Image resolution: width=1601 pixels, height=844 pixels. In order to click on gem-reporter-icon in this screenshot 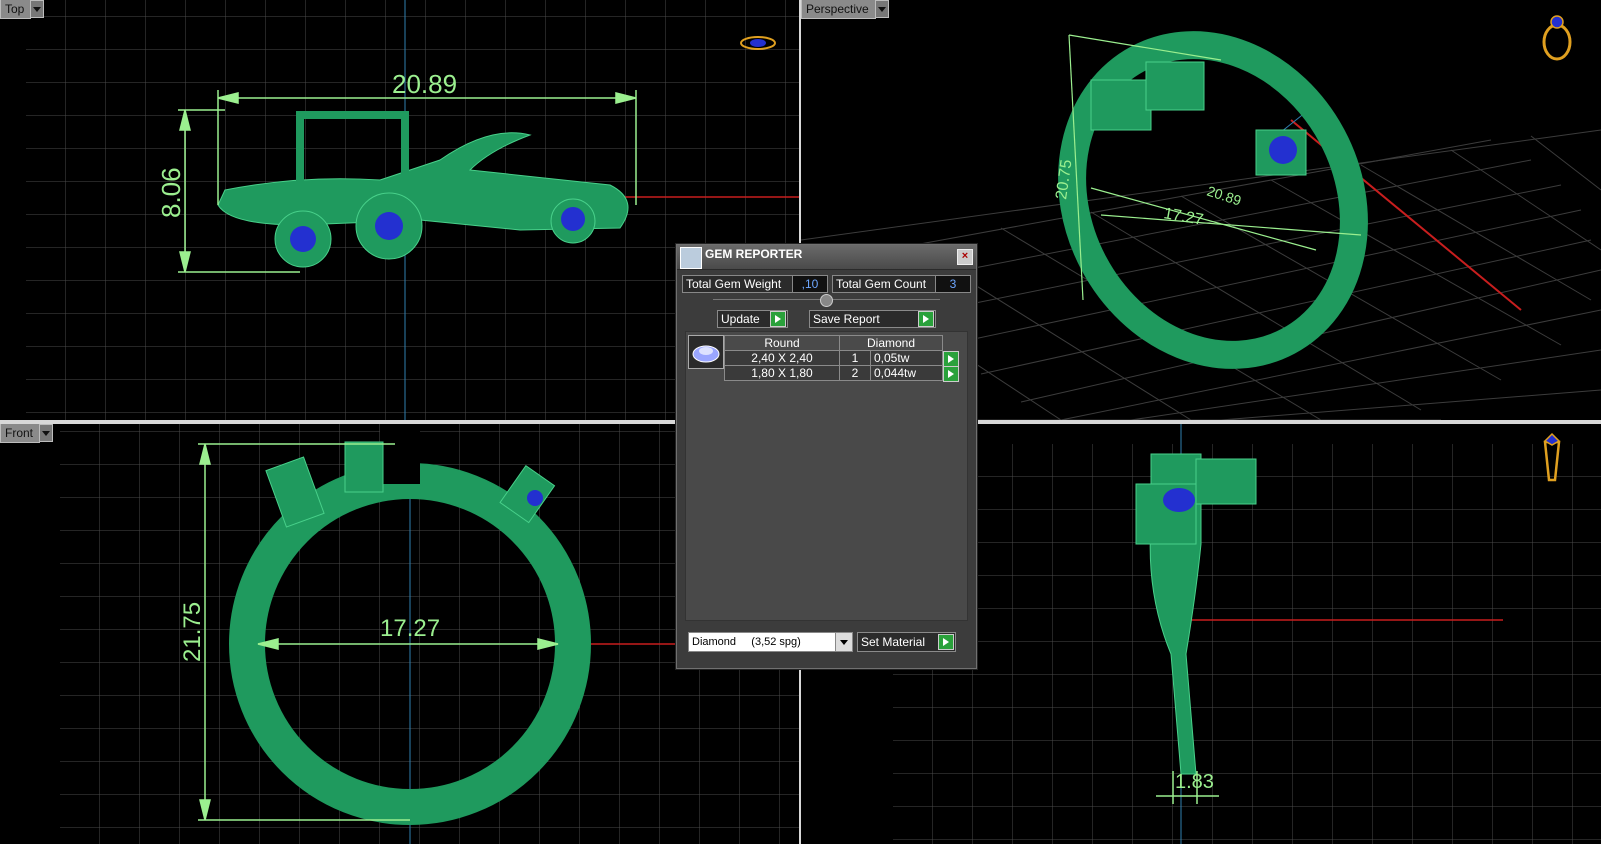, I will do `click(691, 258)`.